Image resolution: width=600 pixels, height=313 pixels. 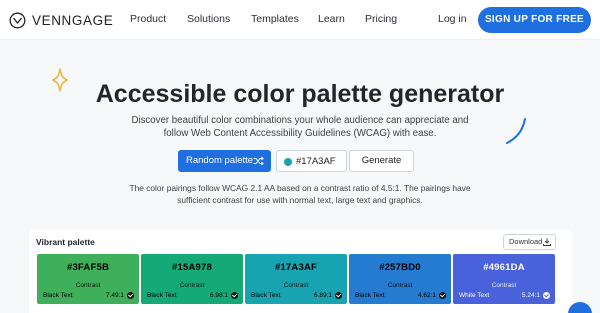 I want to click on color-swatch: #4961DA Contrast White Text 5.24:1, so click(x=504, y=279).